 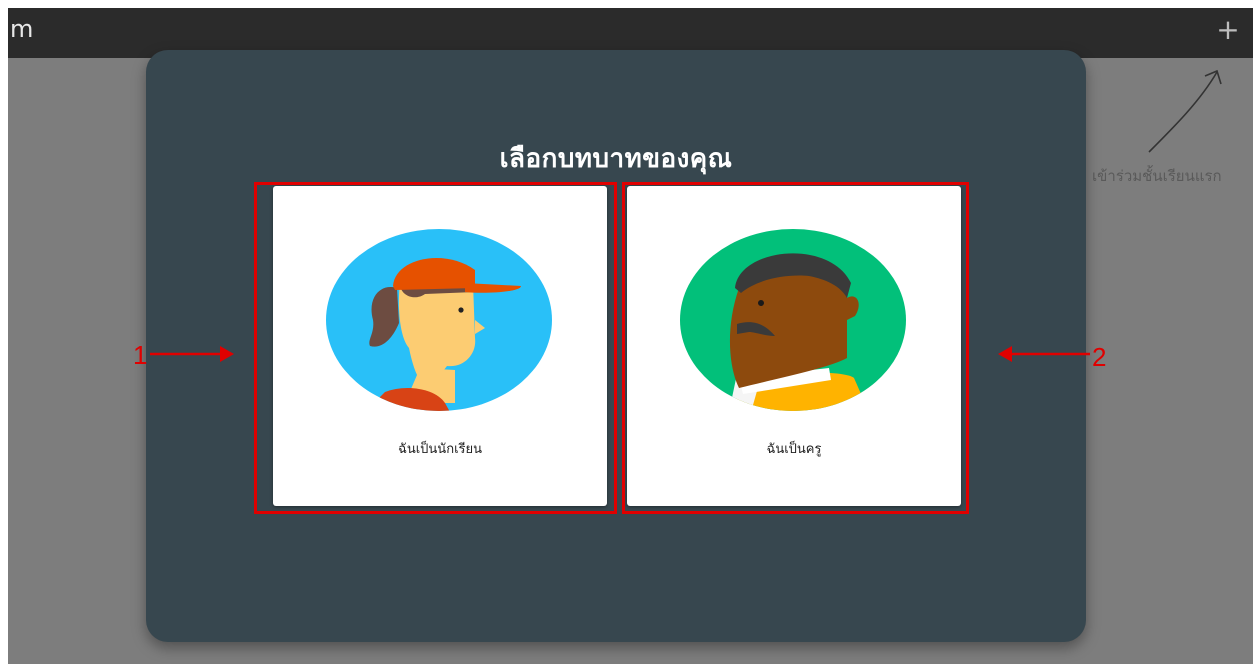 I want to click on curved-arrow-icon, so click(x=1185, y=111).